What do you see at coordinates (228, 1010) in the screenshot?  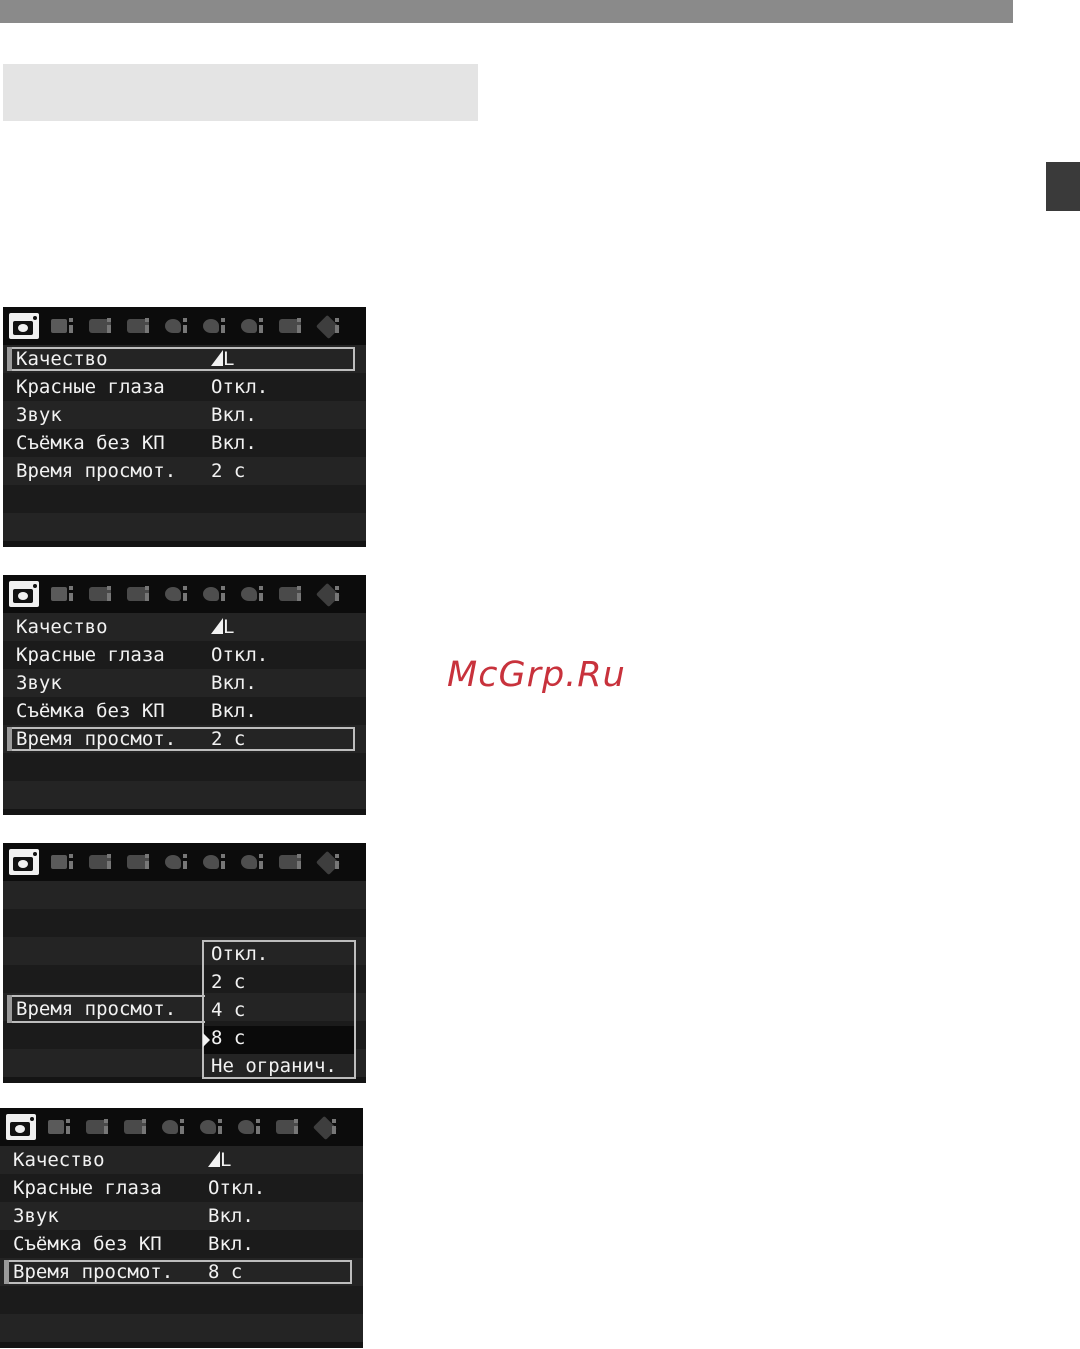 I see `dropdown-option: 4 с` at bounding box center [228, 1010].